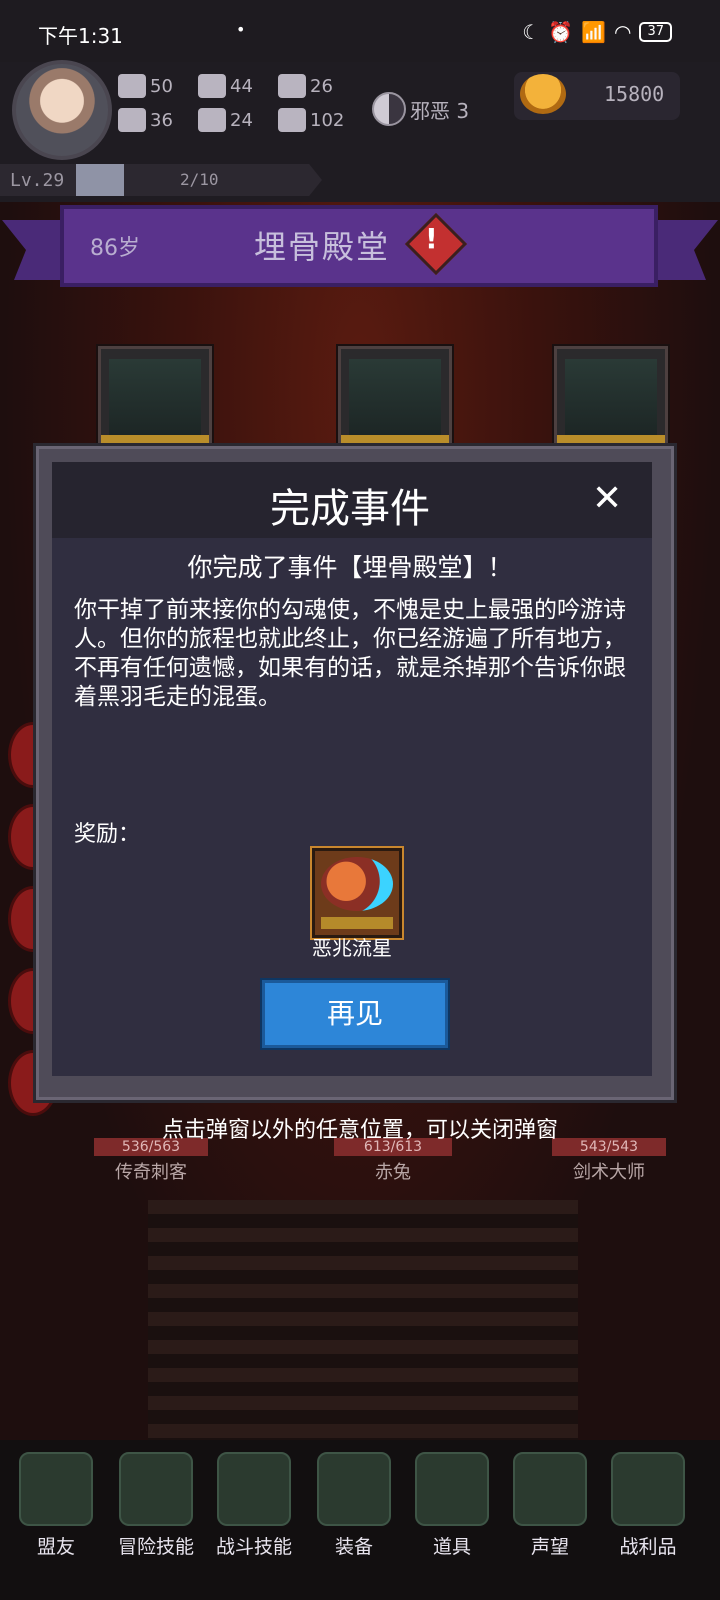  I want to click on player-age: 86岁, so click(115, 248).